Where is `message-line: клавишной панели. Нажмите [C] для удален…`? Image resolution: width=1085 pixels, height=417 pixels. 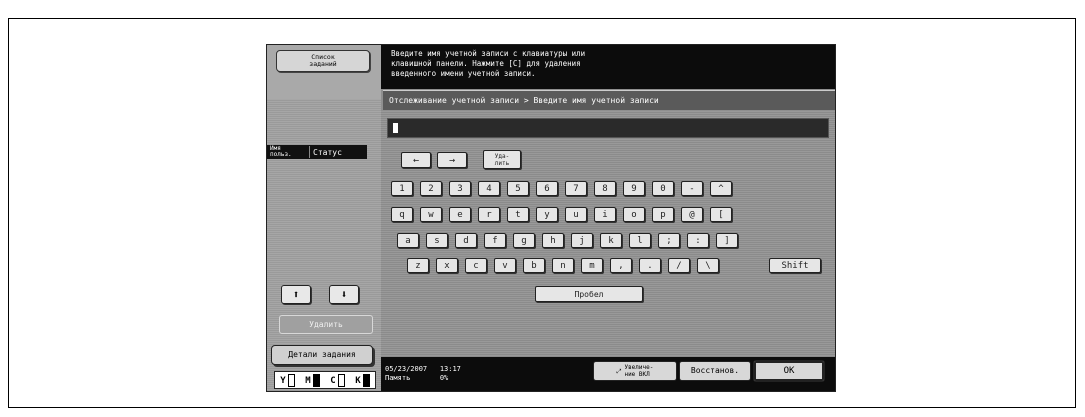
message-line: клавишной панели. Нажмите [C] для удален… is located at coordinates (486, 63).